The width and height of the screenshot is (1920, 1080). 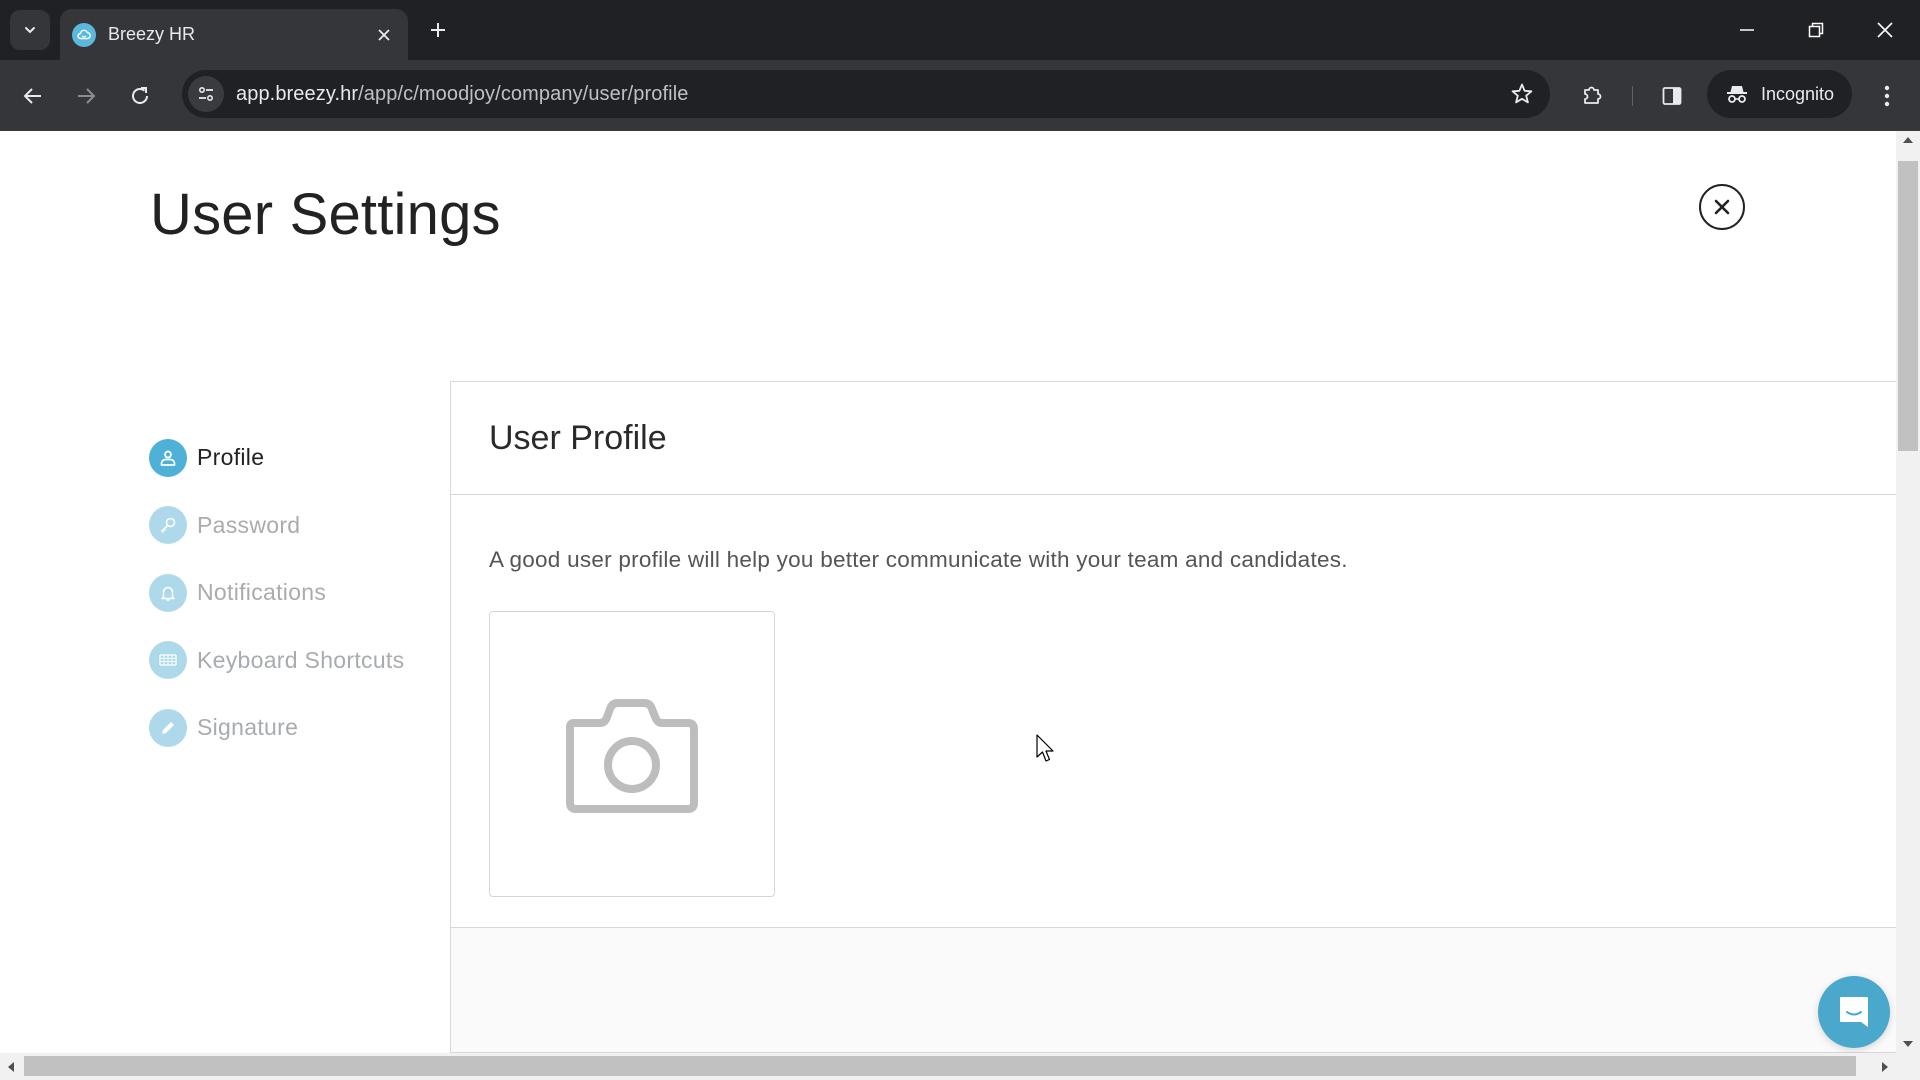 What do you see at coordinates (1173, 438) in the screenshot?
I see `panel-header: User Profile` at bounding box center [1173, 438].